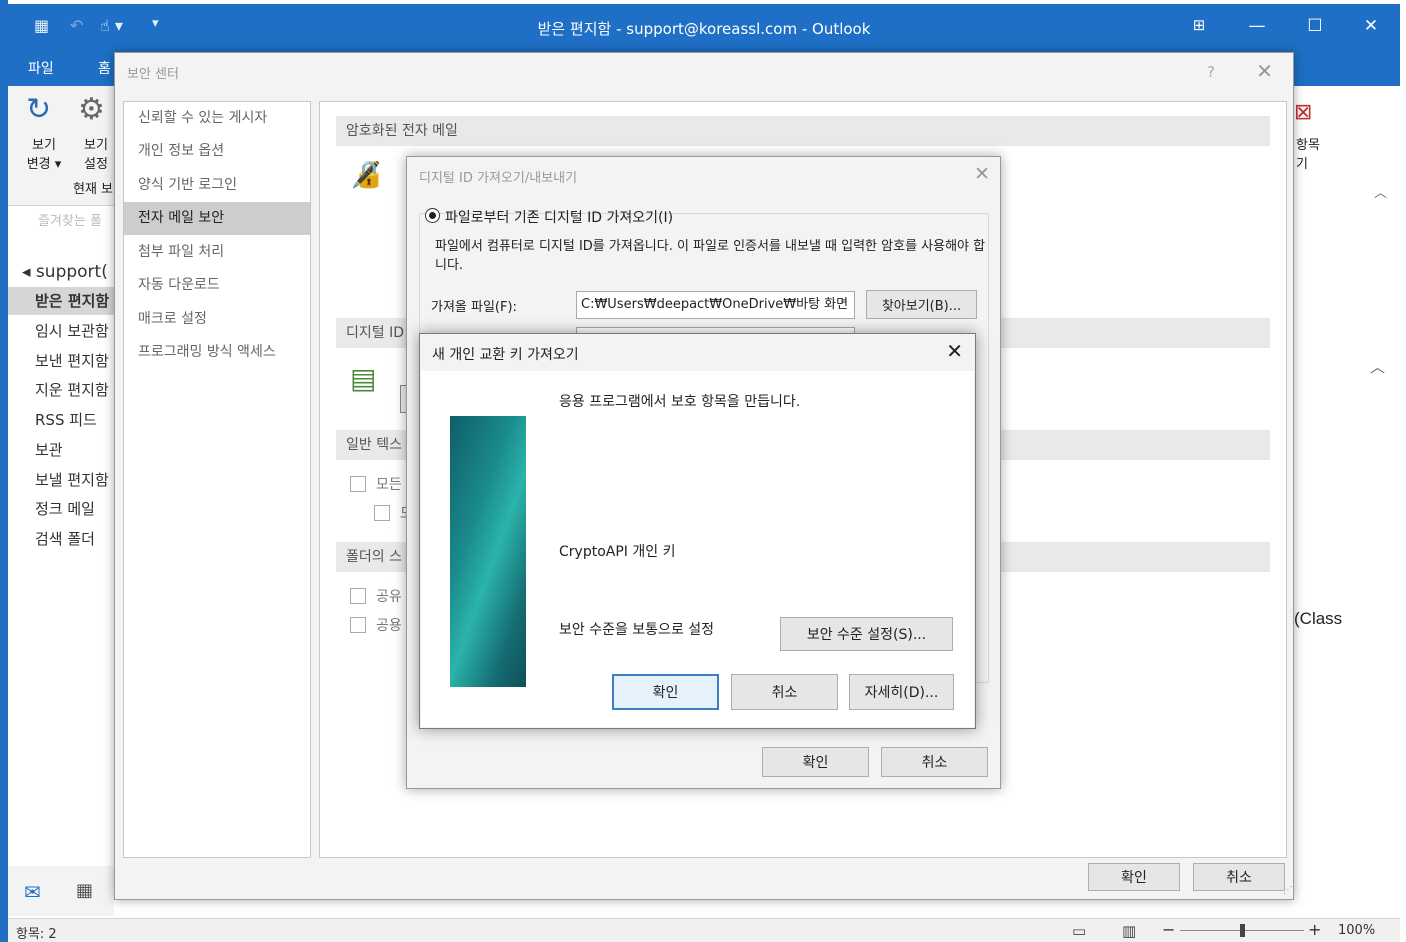  I want to click on nav-macro-settings: 매크로 설정, so click(217, 319).